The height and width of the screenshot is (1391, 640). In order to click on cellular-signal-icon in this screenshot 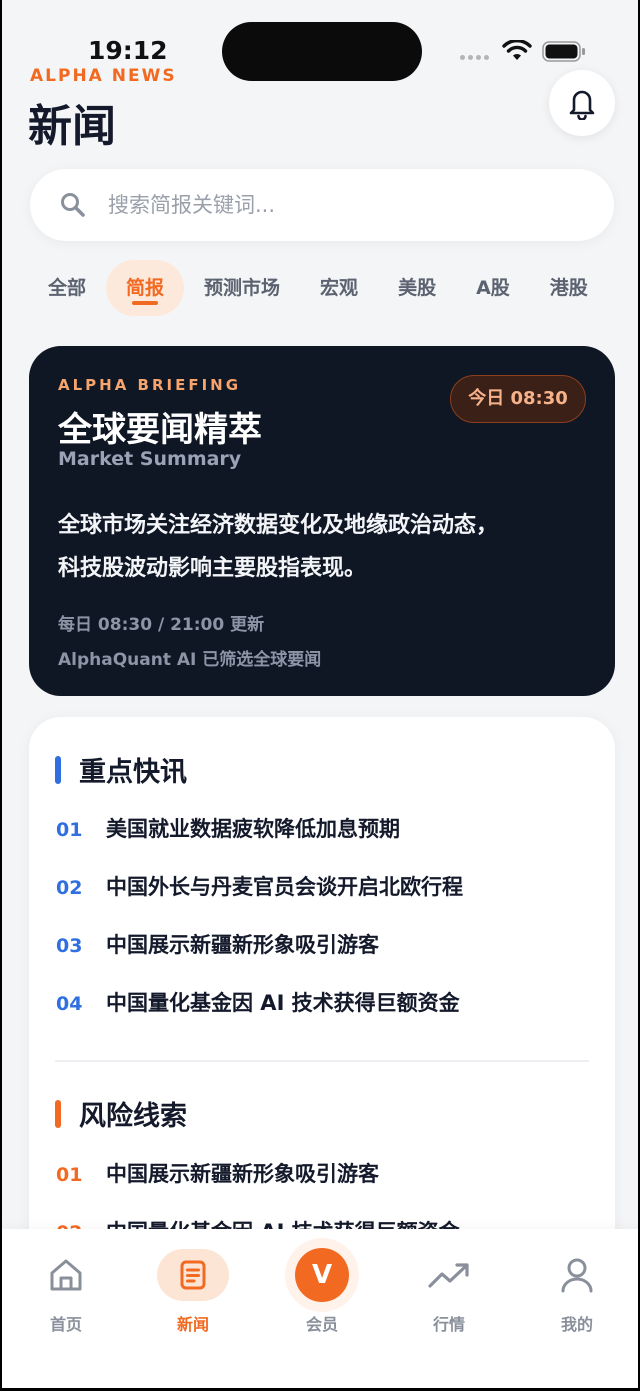, I will do `click(474, 57)`.